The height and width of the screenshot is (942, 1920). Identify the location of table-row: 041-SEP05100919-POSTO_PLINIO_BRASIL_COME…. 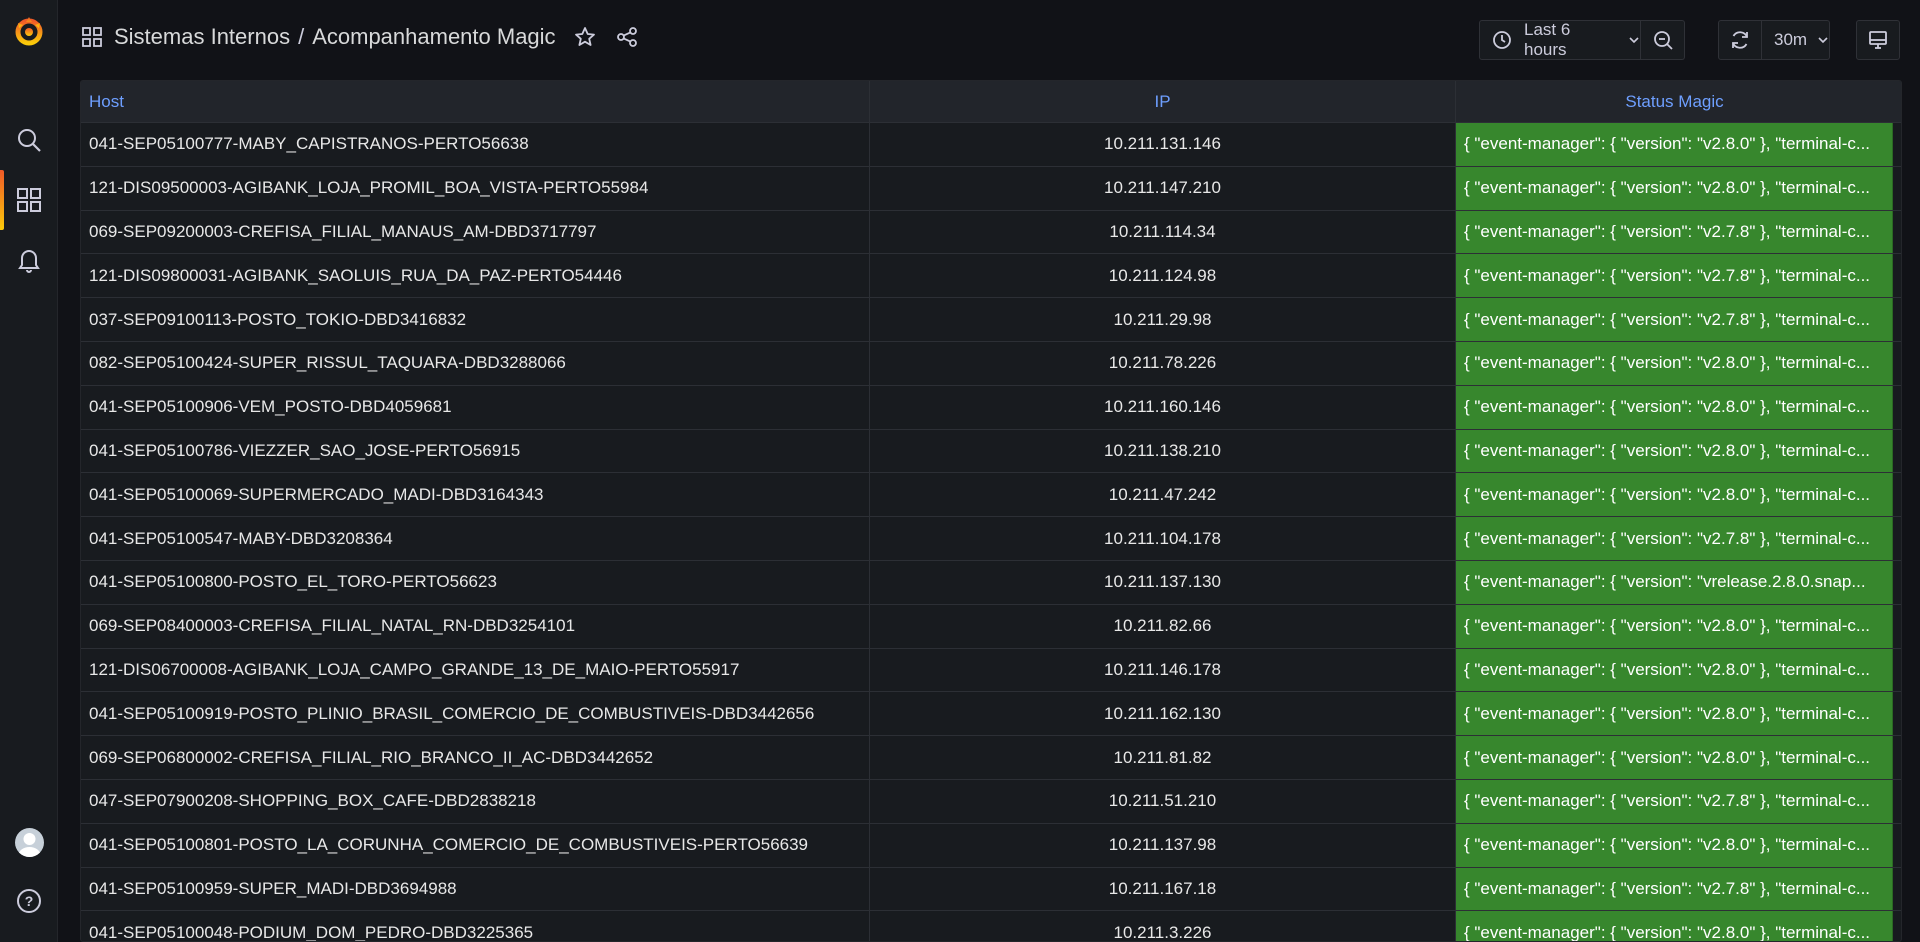
(991, 714).